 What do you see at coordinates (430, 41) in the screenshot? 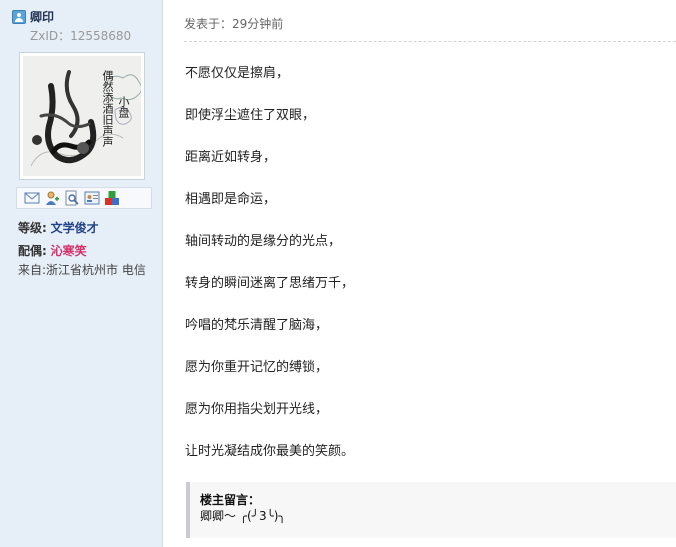
I see `meta-divider` at bounding box center [430, 41].